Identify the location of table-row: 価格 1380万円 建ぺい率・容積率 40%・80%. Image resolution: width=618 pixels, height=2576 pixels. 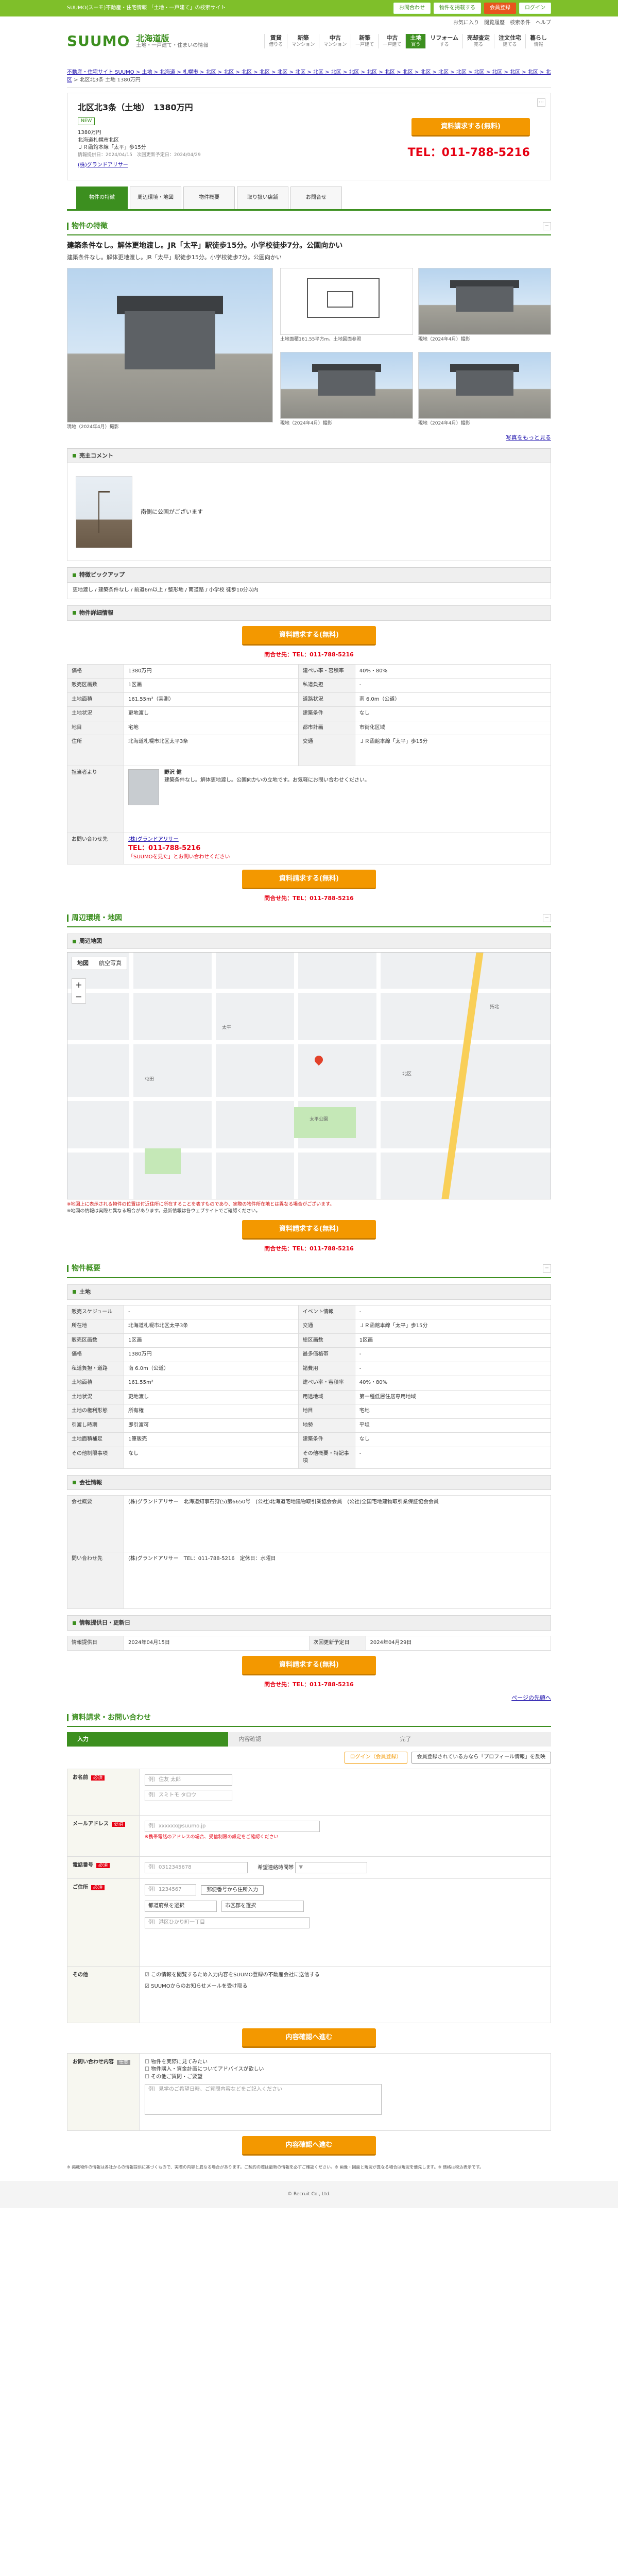
(309, 671).